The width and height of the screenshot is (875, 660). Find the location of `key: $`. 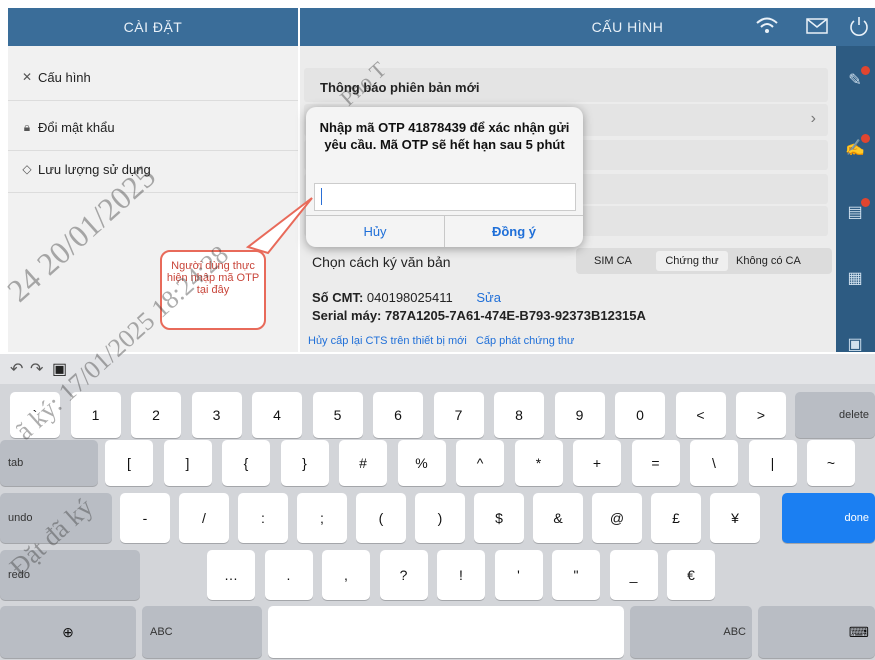

key: $ is located at coordinates (499, 518).